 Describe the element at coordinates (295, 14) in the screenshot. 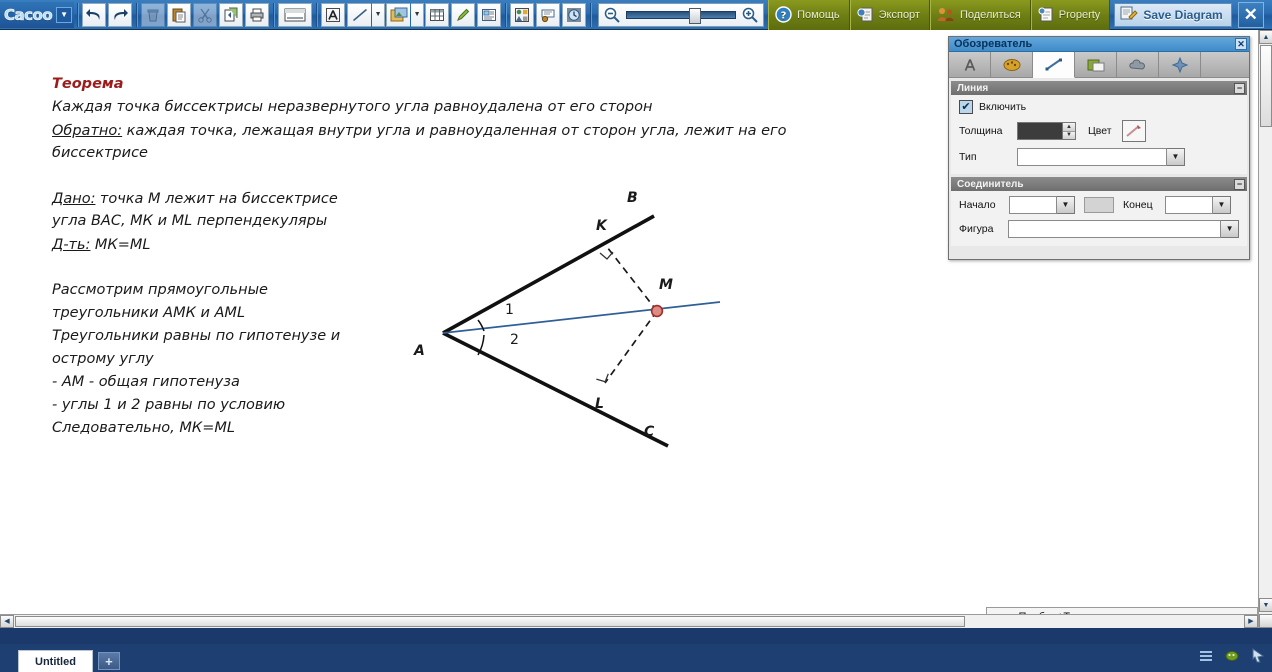

I see `background-button` at that location.